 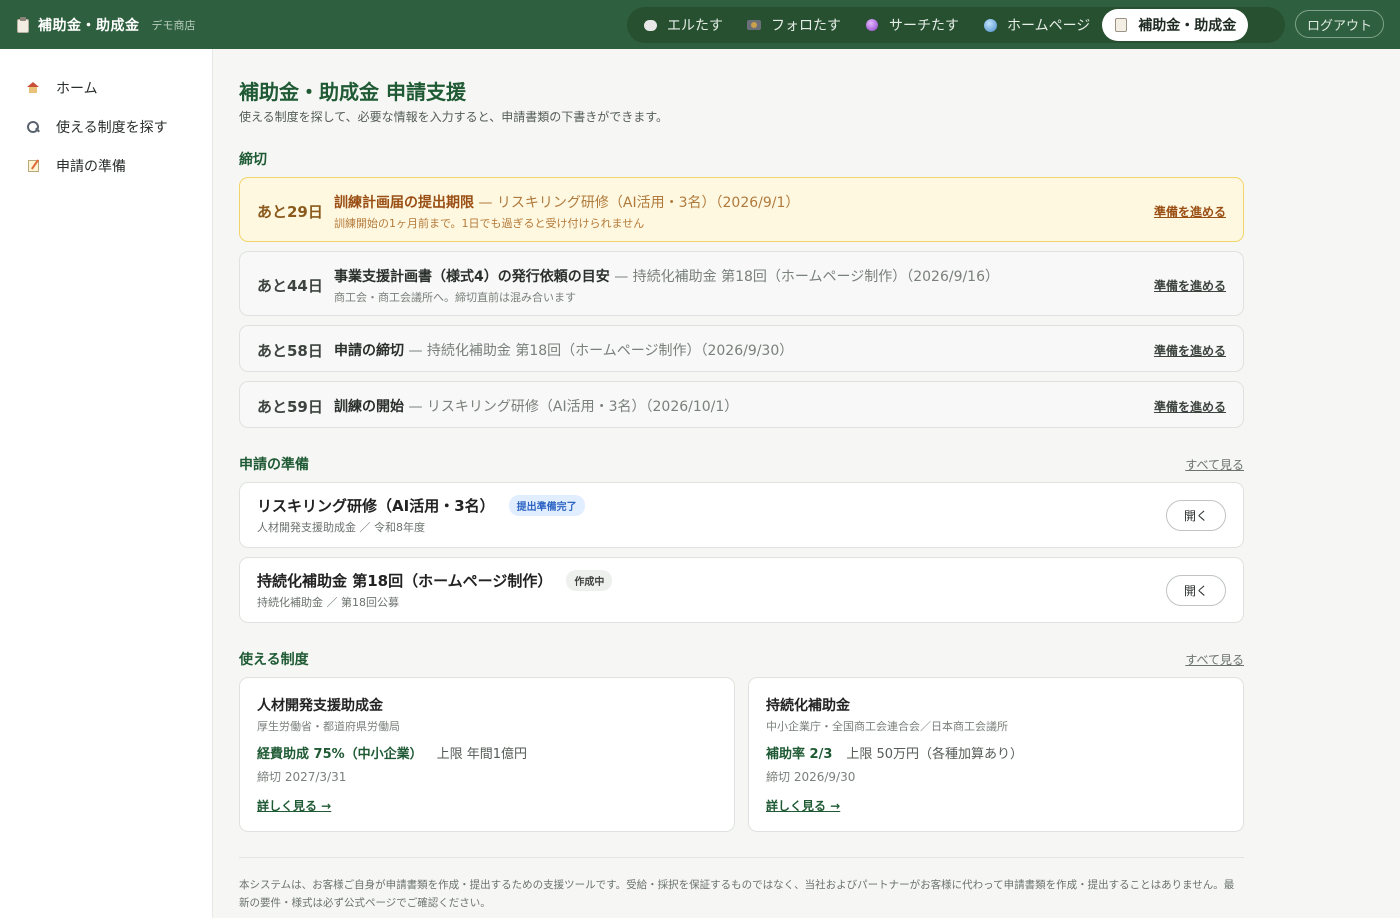 What do you see at coordinates (340, 754) in the screenshot?
I see `program-rate: 経費助成 75%（中小企業）` at bounding box center [340, 754].